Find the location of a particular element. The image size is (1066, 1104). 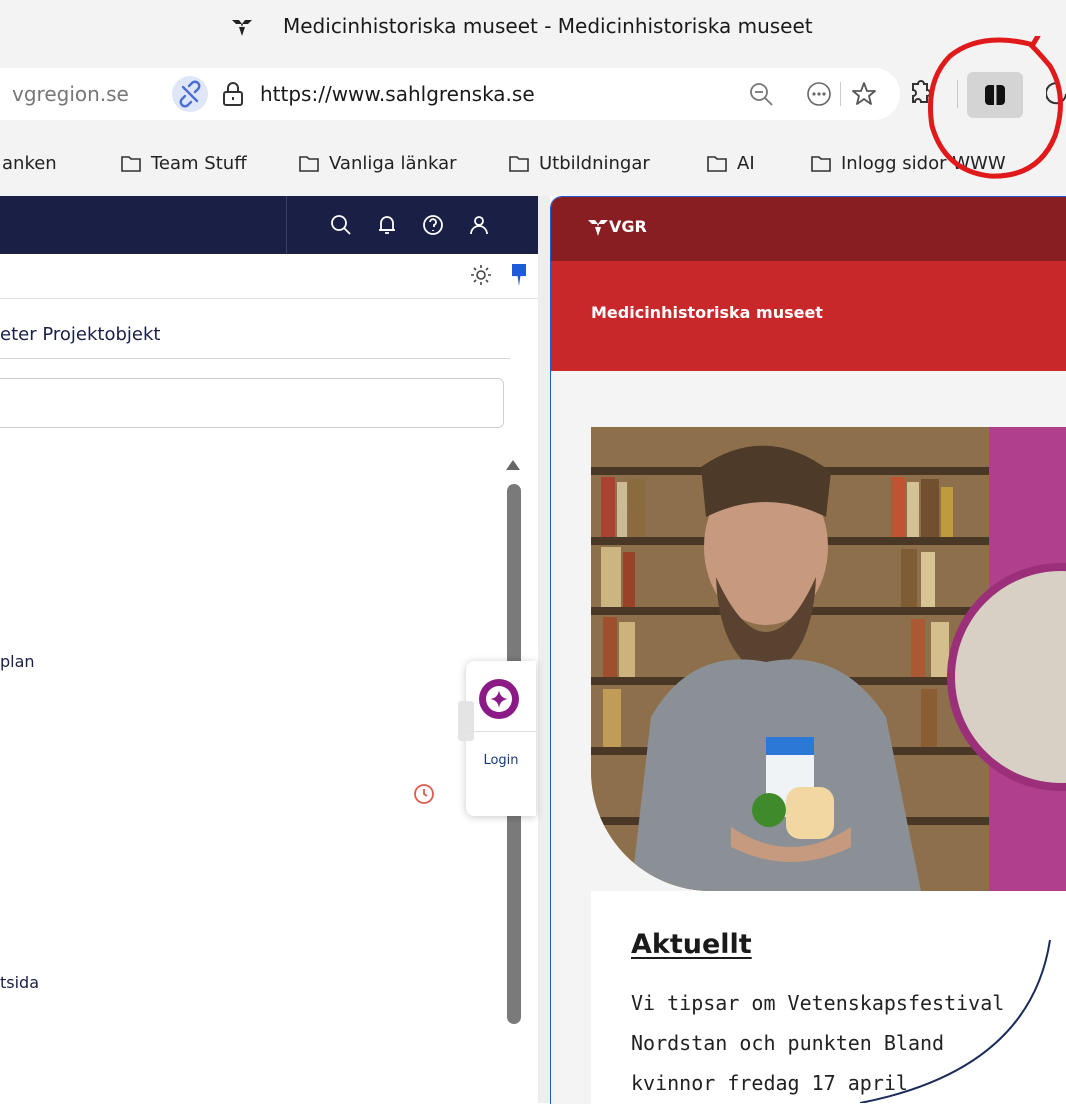

bookmark-folder: AI is located at coordinates (730, 163).